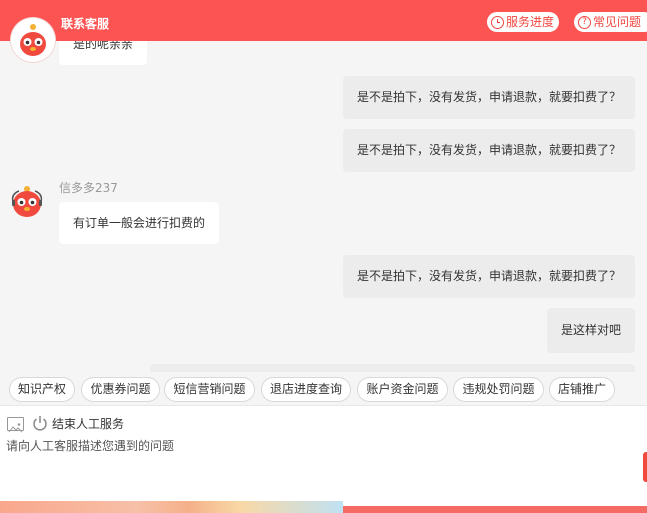 The image size is (647, 513). Describe the element at coordinates (171, 507) in the screenshot. I see `promo-banner` at that location.